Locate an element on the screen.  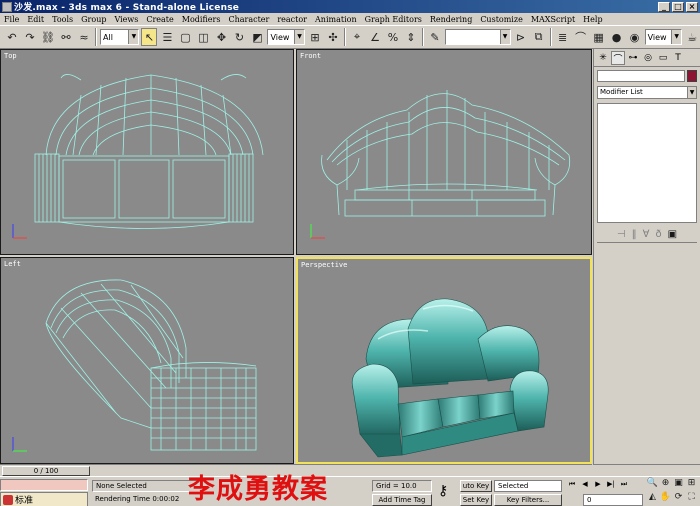
zoom-icon: 🔍 is located at coordinates (652, 484).